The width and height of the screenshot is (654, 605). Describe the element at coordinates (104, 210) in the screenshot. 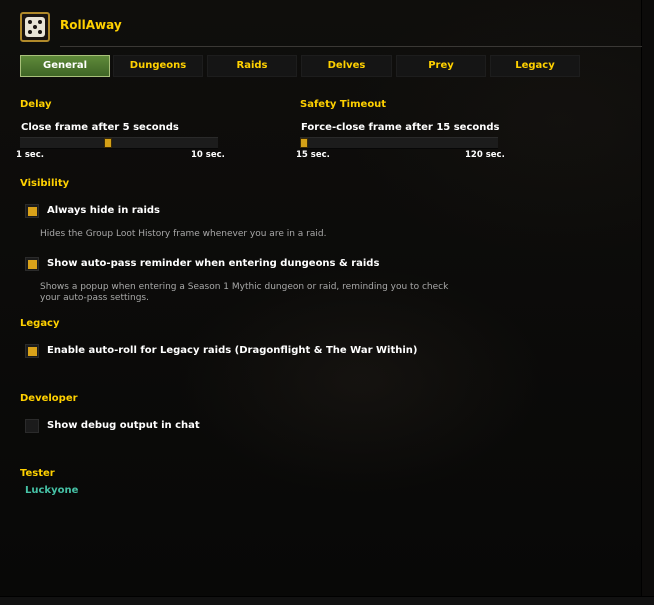

I see `always-hide-label: Always hide in raids` at that location.